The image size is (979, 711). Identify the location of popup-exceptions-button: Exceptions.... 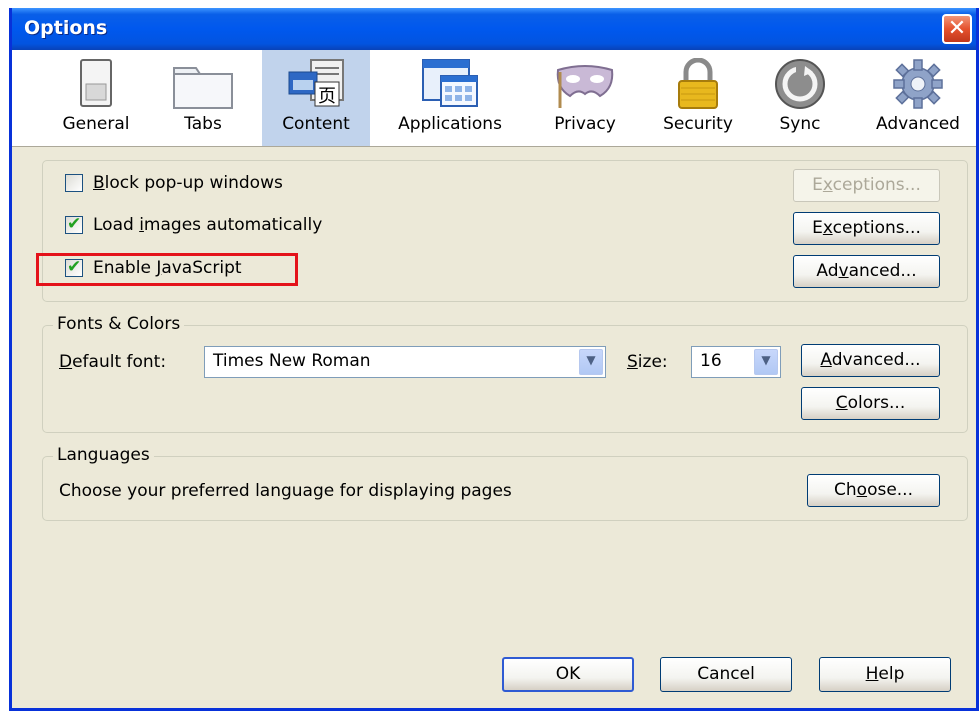
(866, 185).